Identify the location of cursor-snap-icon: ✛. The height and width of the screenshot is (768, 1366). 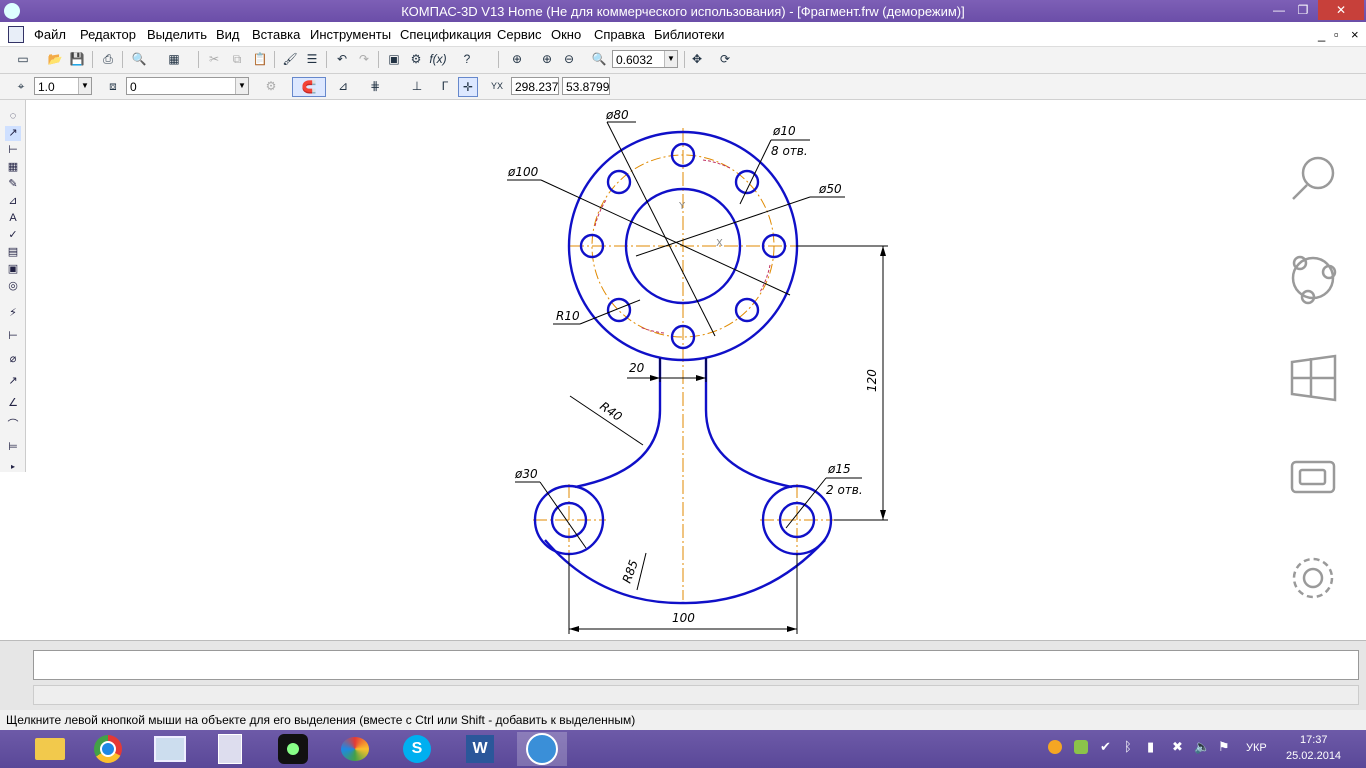
(468, 87).